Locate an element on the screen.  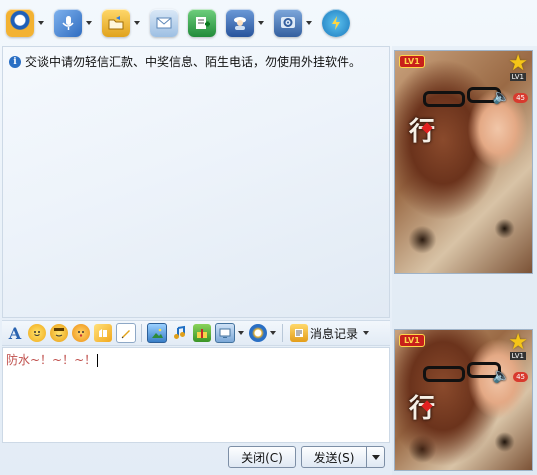
message-history-button: 消息记录 is located at coordinates (330, 333).